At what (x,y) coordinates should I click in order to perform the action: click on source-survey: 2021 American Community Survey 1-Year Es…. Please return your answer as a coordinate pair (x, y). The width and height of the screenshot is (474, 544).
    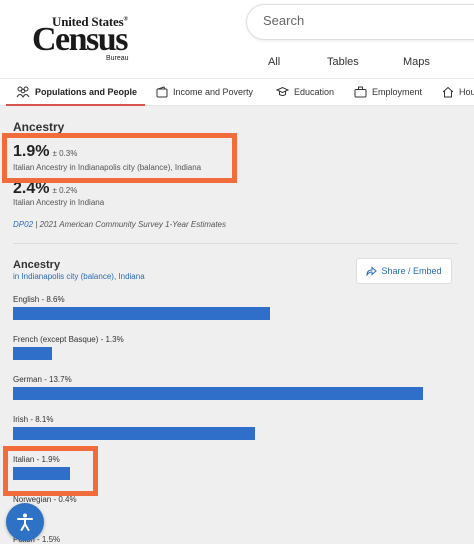
    Looking at the image, I should click on (133, 224).